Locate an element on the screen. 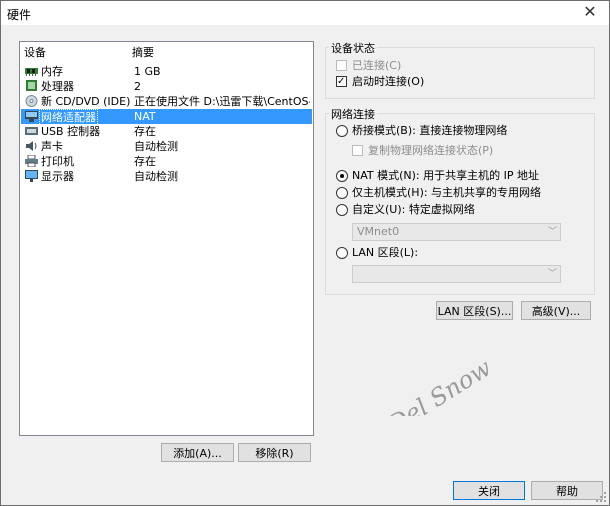  connect-at-power-on-label: 启动时连接(O) is located at coordinates (388, 81).